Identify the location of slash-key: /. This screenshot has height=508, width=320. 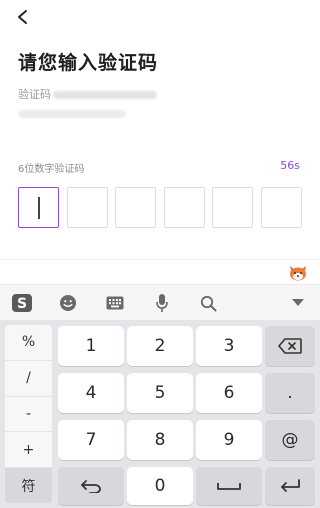
(28, 379).